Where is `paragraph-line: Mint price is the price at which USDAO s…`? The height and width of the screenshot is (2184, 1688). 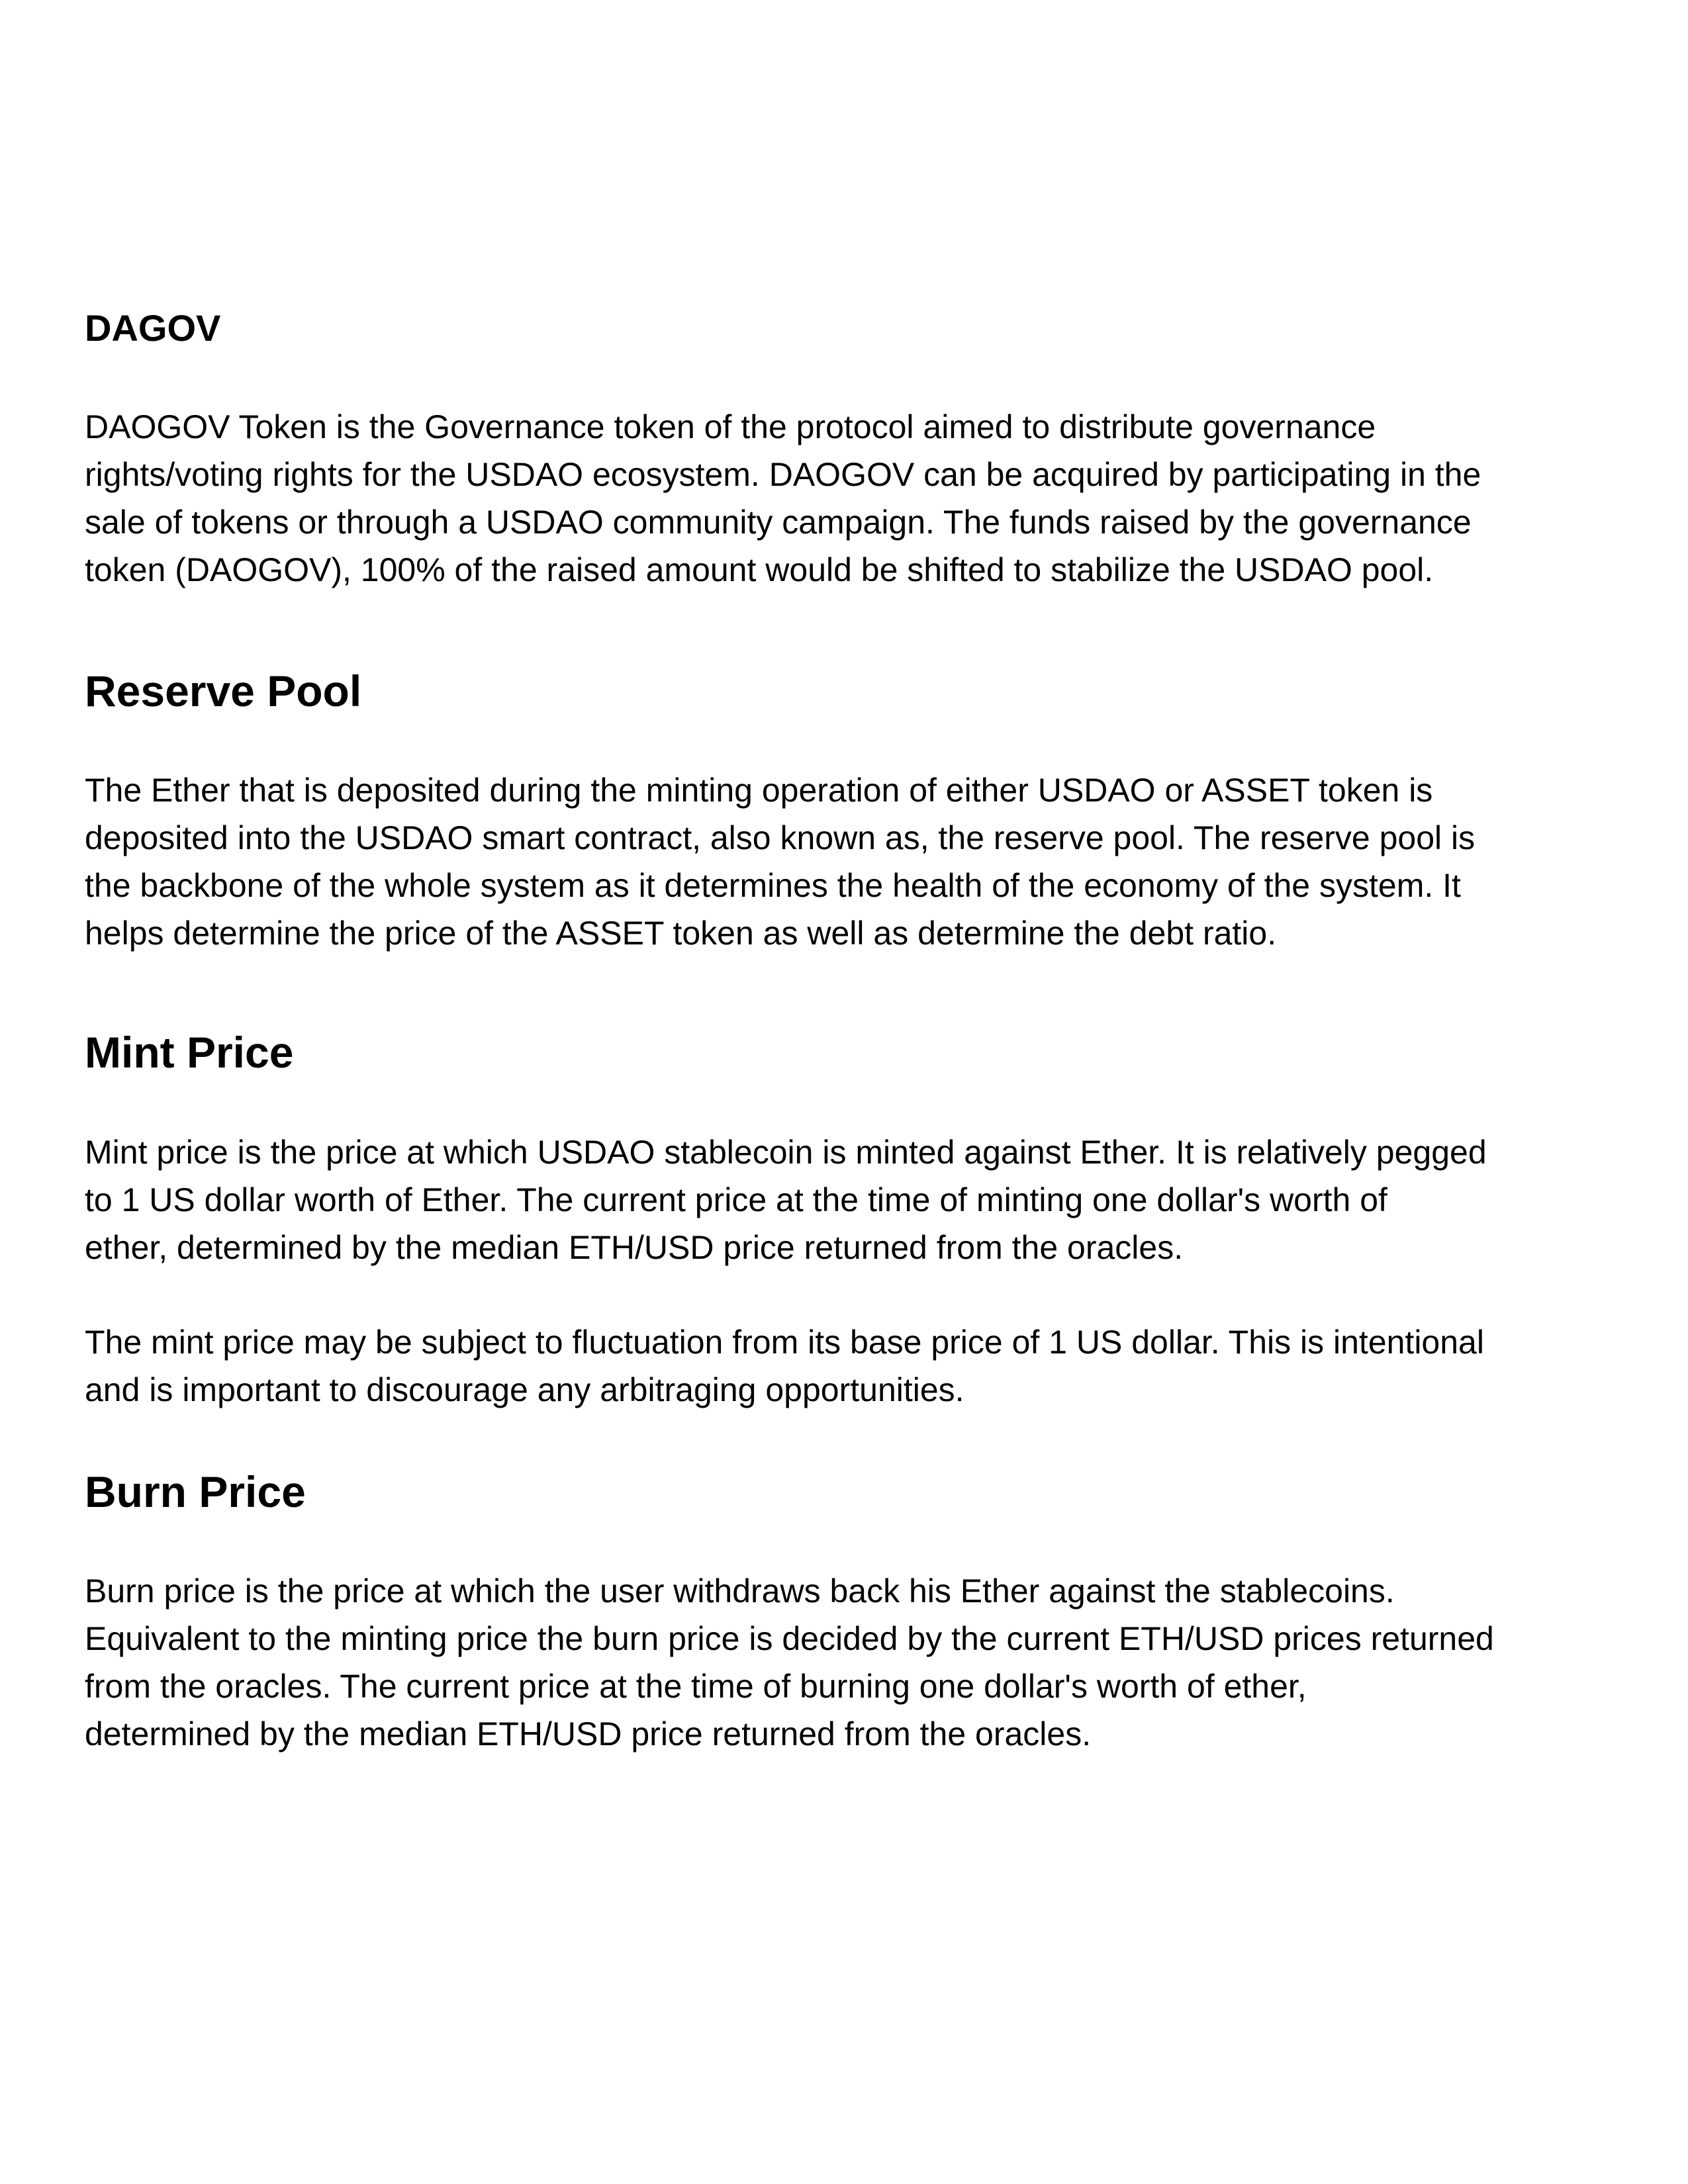
paragraph-line: Mint price is the price at which USDAO s… is located at coordinates (786, 1152).